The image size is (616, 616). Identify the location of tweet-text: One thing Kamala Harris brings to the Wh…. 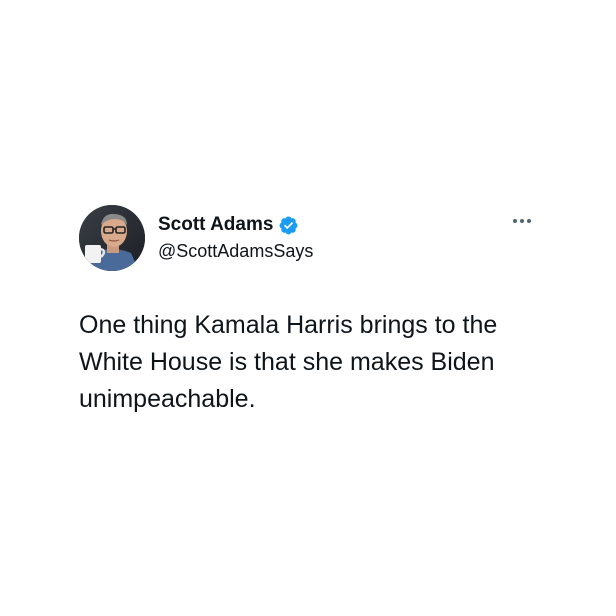
(288, 362).